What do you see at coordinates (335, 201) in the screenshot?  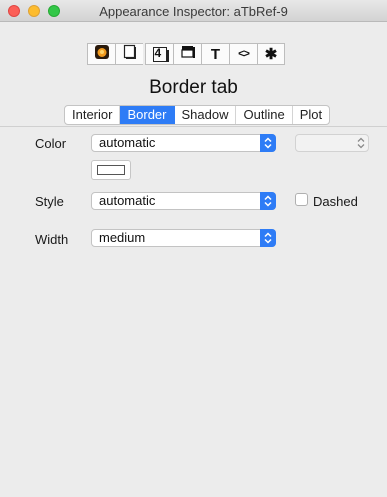 I see `dashed-label: Dashed` at bounding box center [335, 201].